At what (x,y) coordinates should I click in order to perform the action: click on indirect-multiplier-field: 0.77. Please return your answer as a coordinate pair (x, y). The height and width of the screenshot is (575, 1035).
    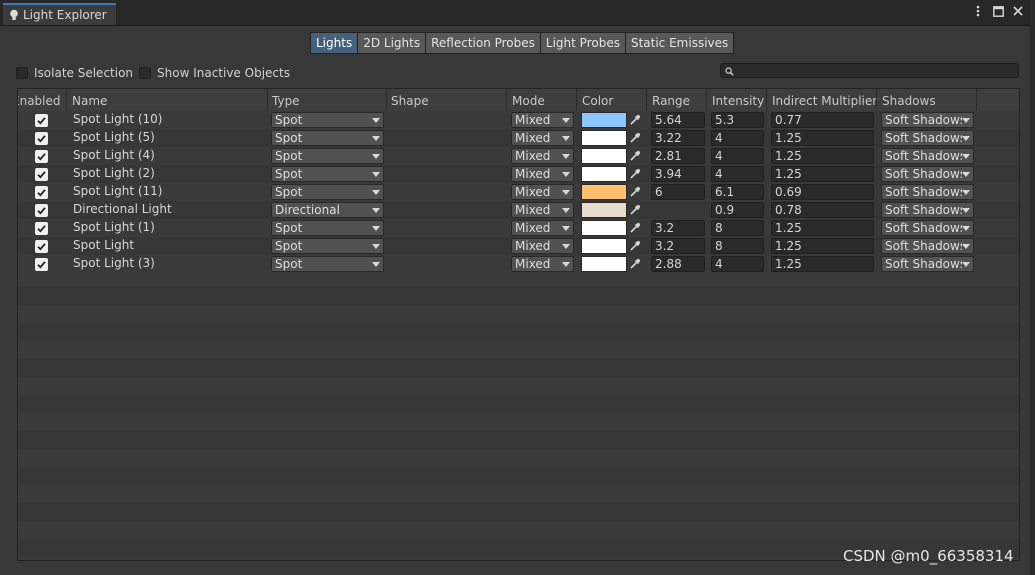
    Looking at the image, I should click on (822, 120).